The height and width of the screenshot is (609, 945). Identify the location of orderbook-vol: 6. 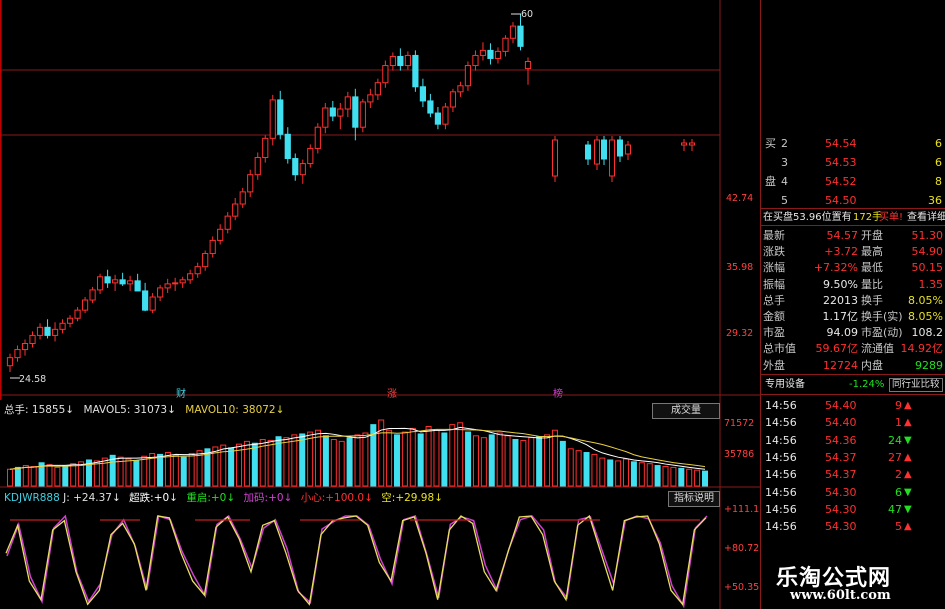
(938, 143).